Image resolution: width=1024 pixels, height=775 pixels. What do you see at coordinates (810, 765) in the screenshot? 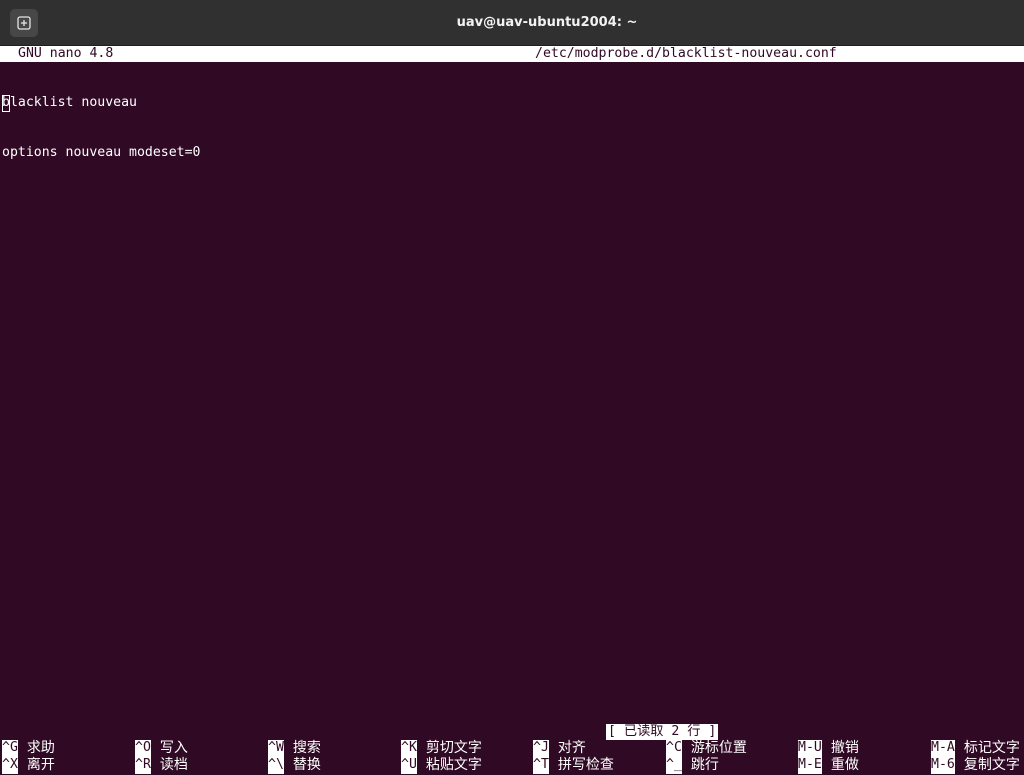
I see `shortcut-key: M-E` at bounding box center [810, 765].